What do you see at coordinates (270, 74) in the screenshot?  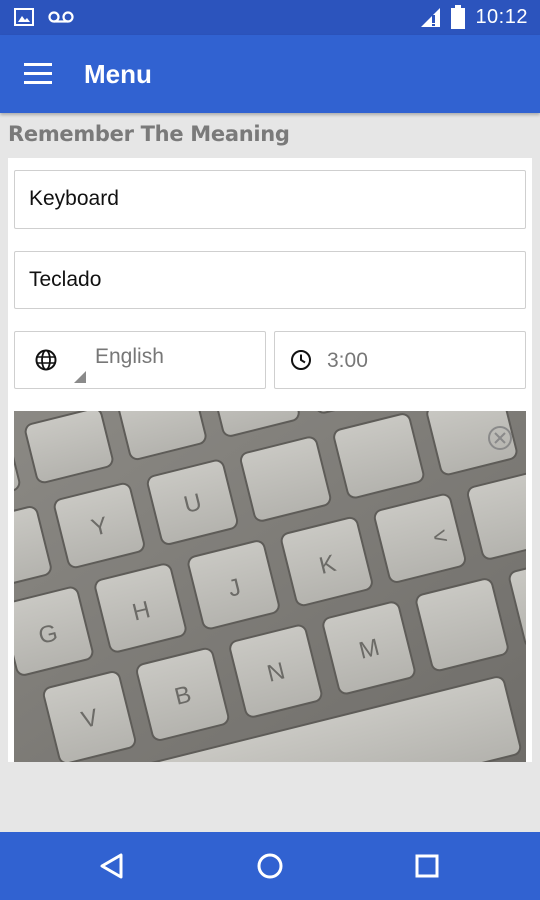 I see `app-bar: Menu` at bounding box center [270, 74].